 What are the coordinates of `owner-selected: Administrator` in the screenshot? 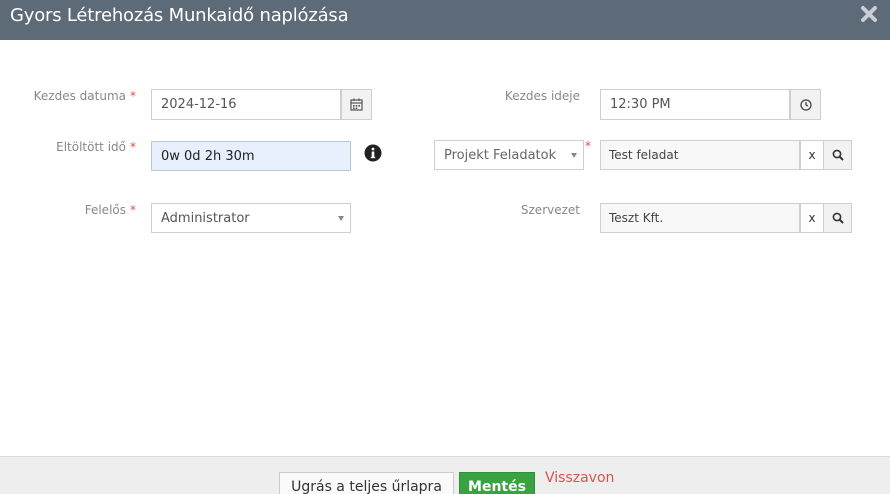 It's located at (205, 218).